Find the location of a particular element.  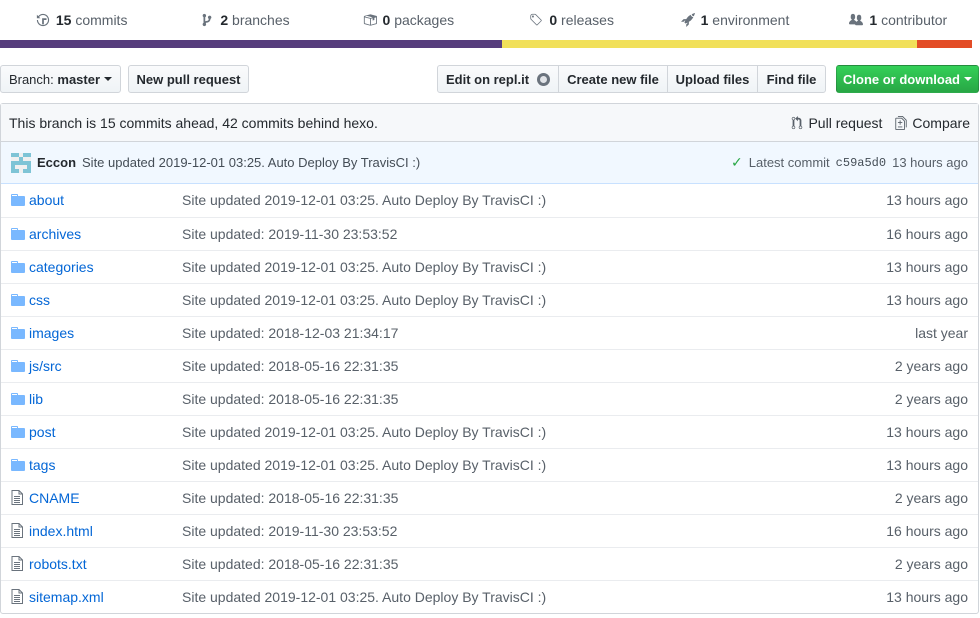

branch-icon is located at coordinates (207, 20).